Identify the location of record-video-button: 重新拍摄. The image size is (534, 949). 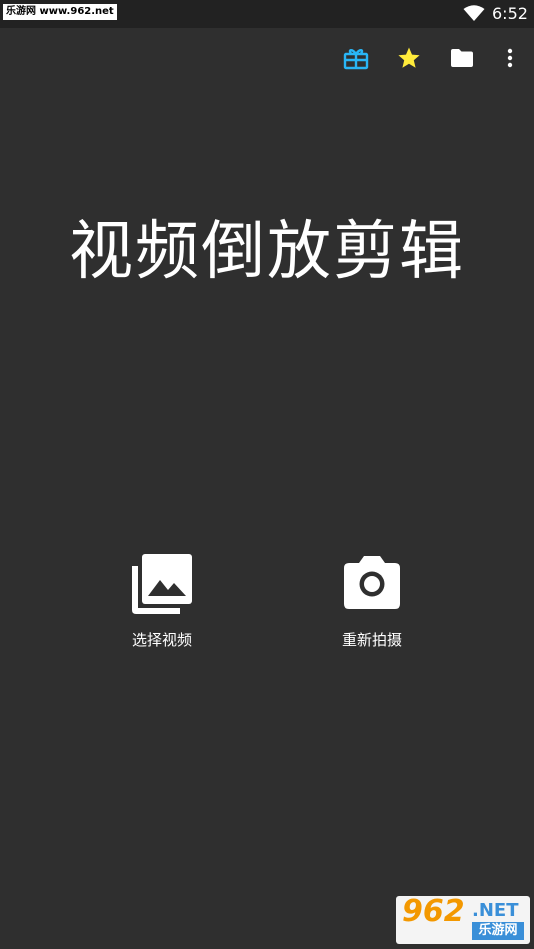
(372, 607).